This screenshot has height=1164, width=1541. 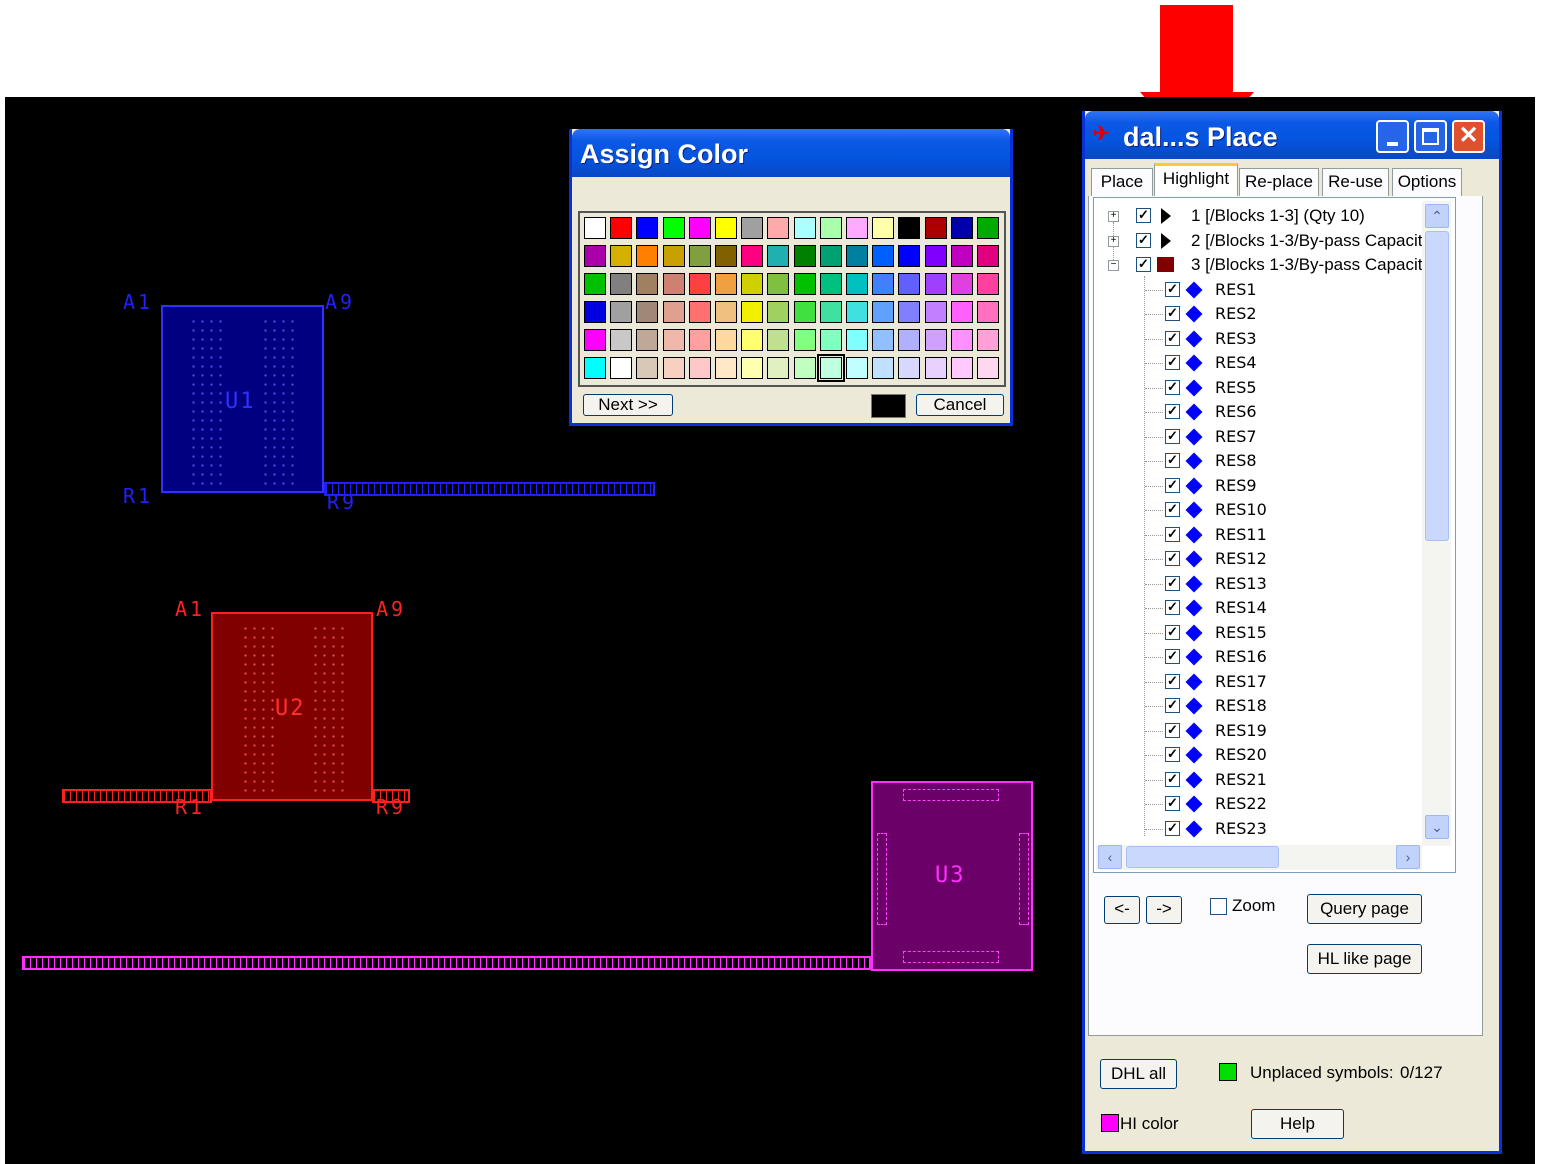 I want to click on next-button: Next >>, so click(x=628, y=405).